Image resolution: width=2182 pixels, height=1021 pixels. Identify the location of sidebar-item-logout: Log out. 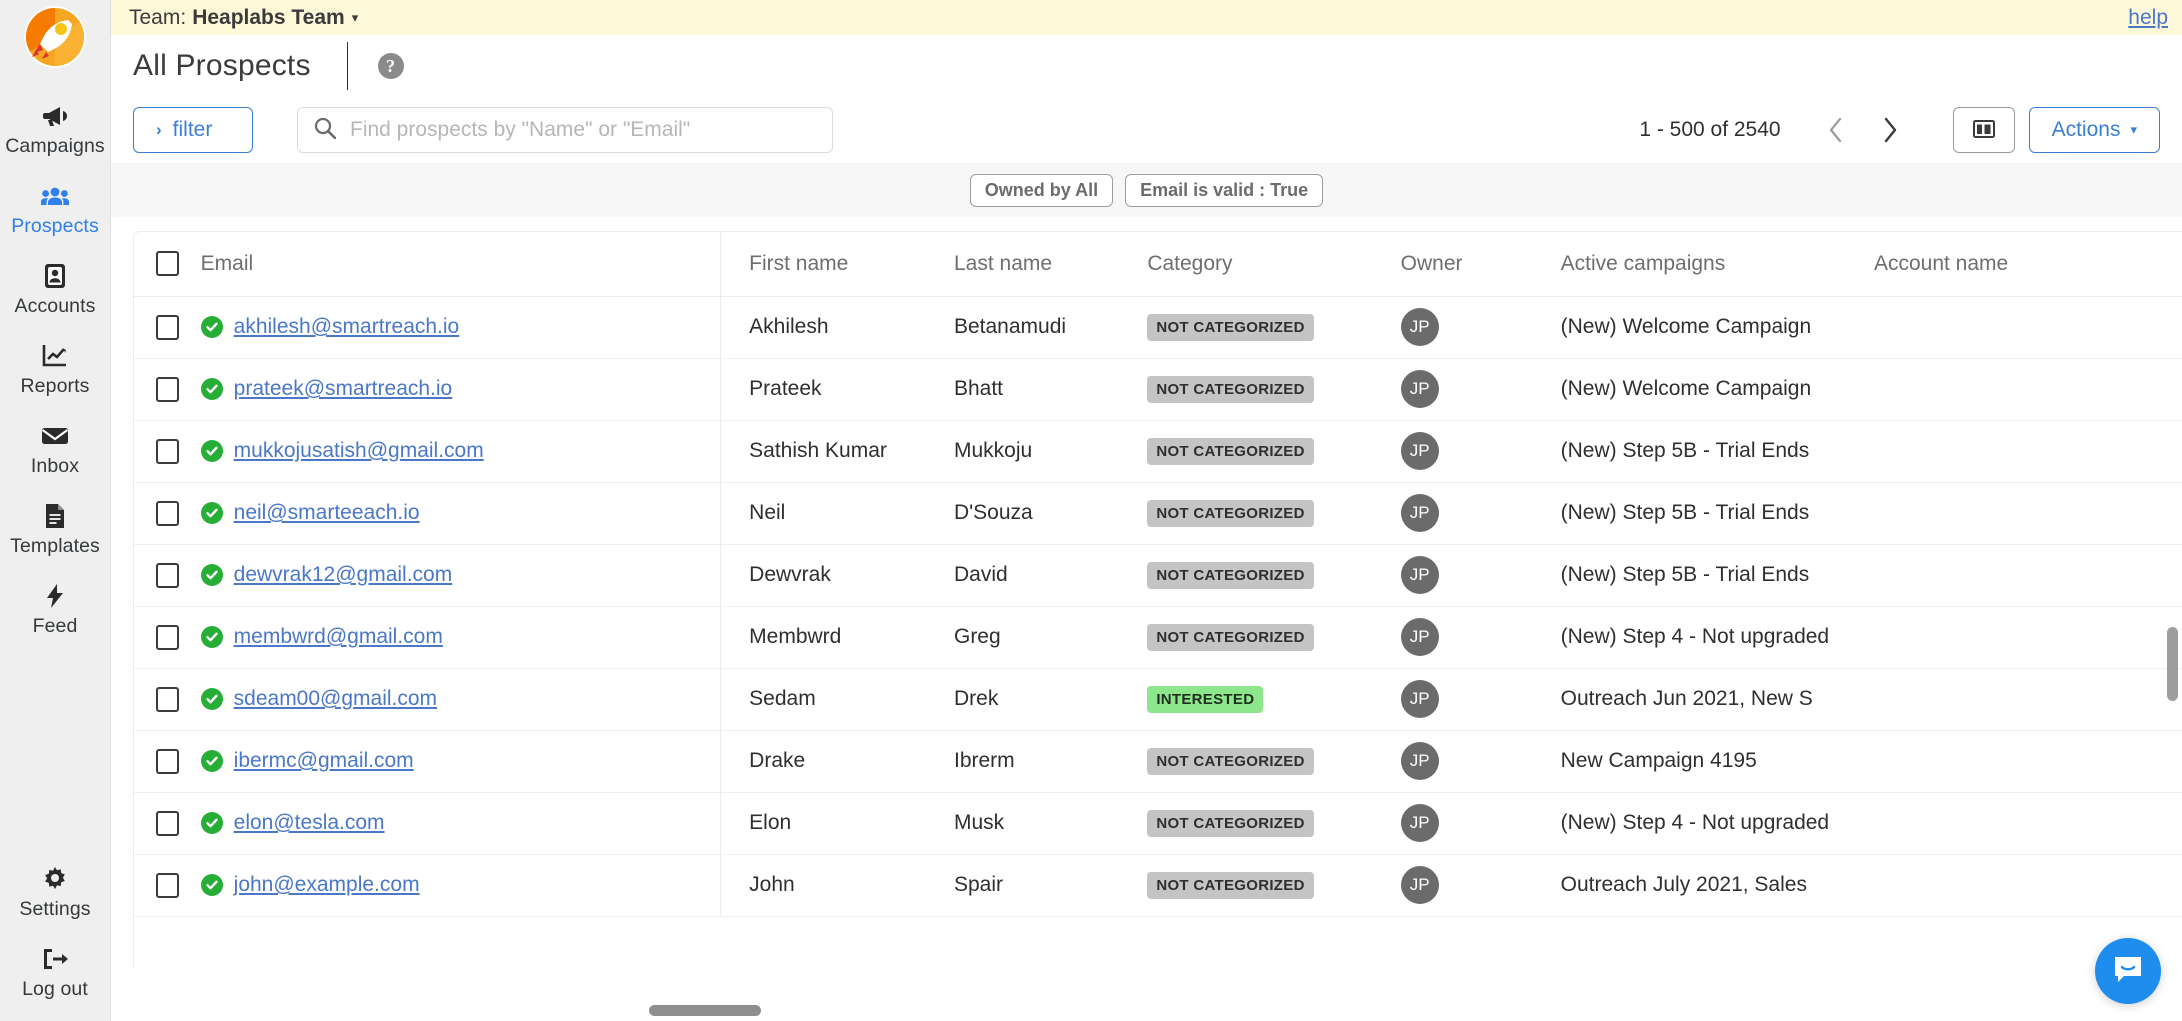
(55, 973).